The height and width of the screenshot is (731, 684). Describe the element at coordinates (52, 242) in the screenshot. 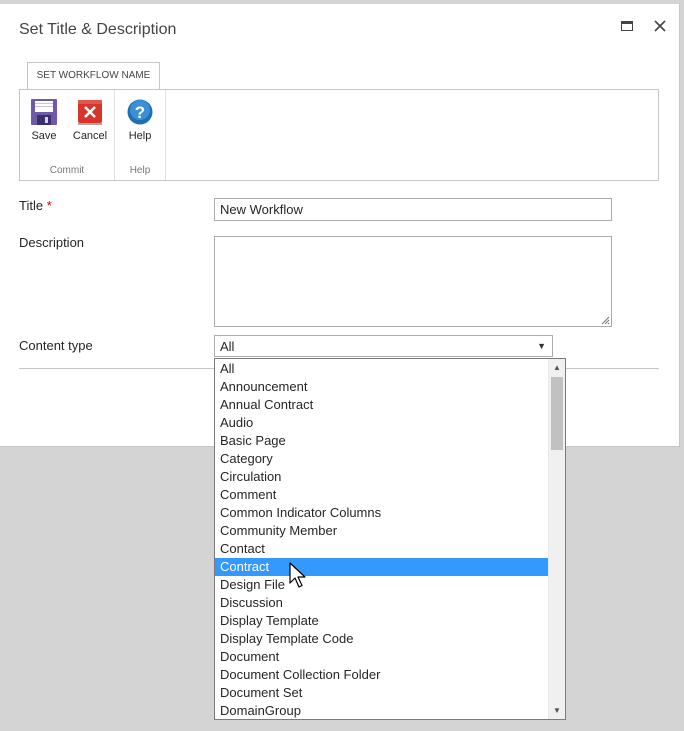

I see `description-label: Description` at that location.